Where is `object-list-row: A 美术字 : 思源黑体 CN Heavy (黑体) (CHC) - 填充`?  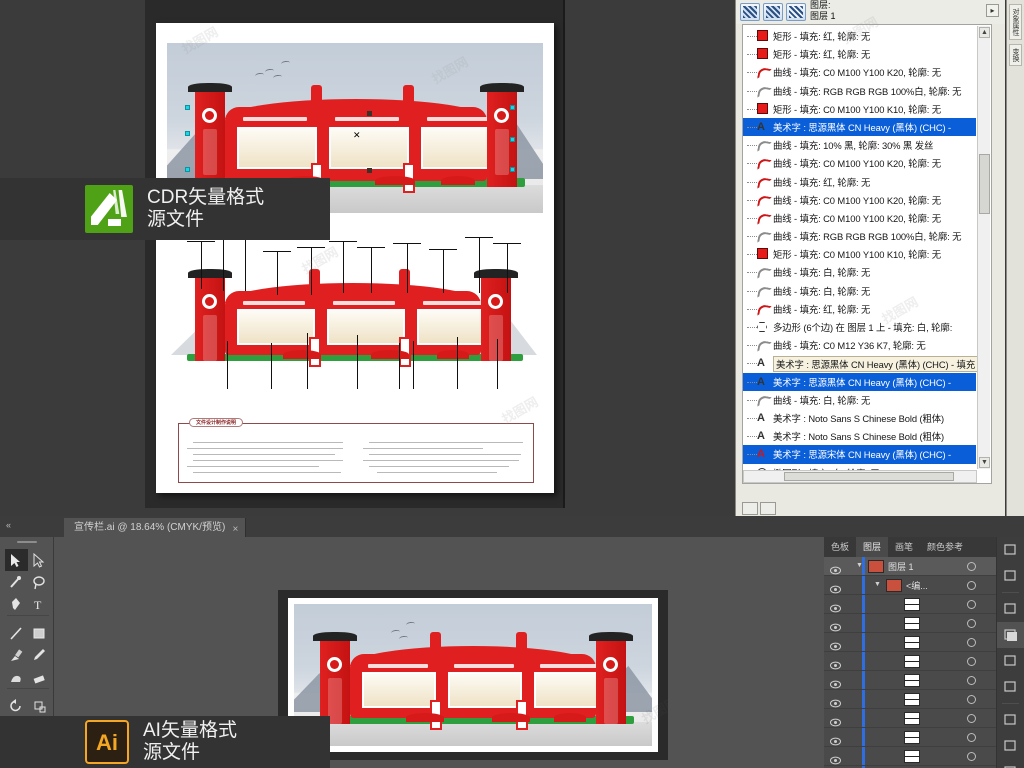 object-list-row: A 美术字 : 思源黑体 CN Heavy (黑体) (CHC) - 填充 is located at coordinates (861, 363).